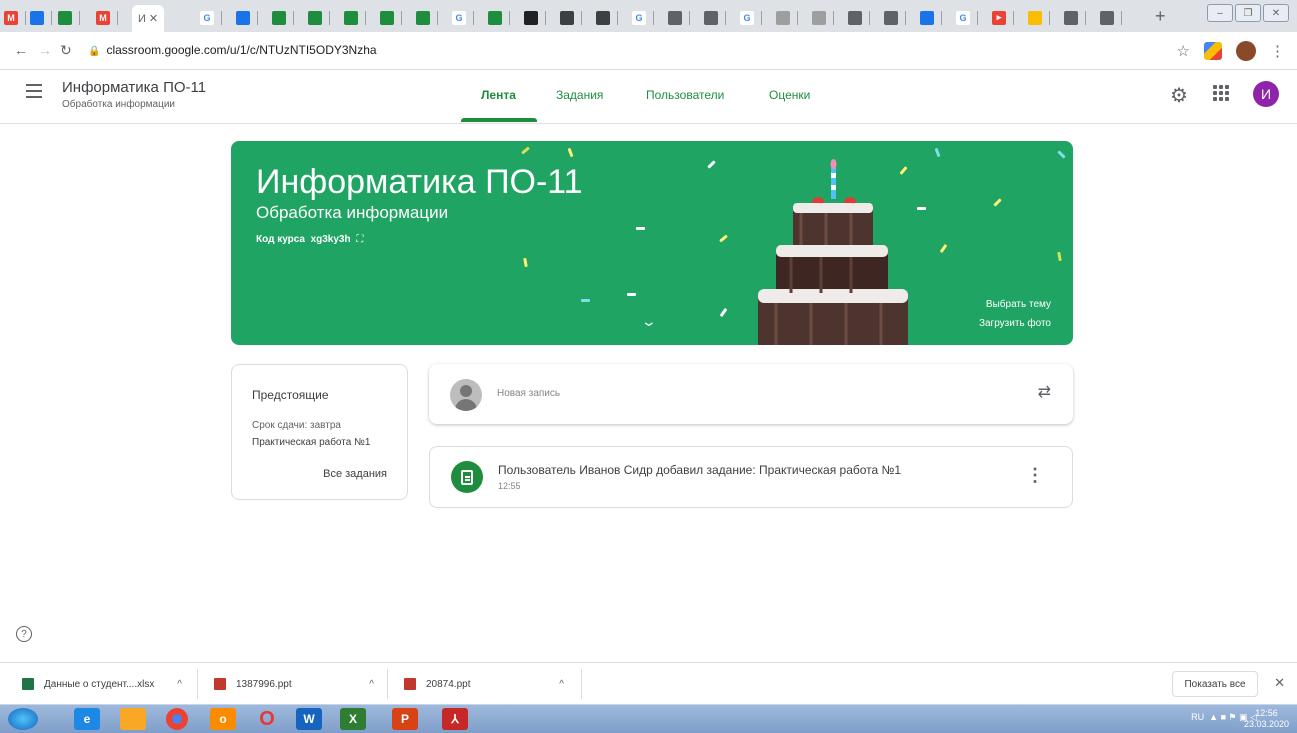 This screenshot has height=733, width=1297. I want to click on view-all-link: Все задания, so click(355, 474).